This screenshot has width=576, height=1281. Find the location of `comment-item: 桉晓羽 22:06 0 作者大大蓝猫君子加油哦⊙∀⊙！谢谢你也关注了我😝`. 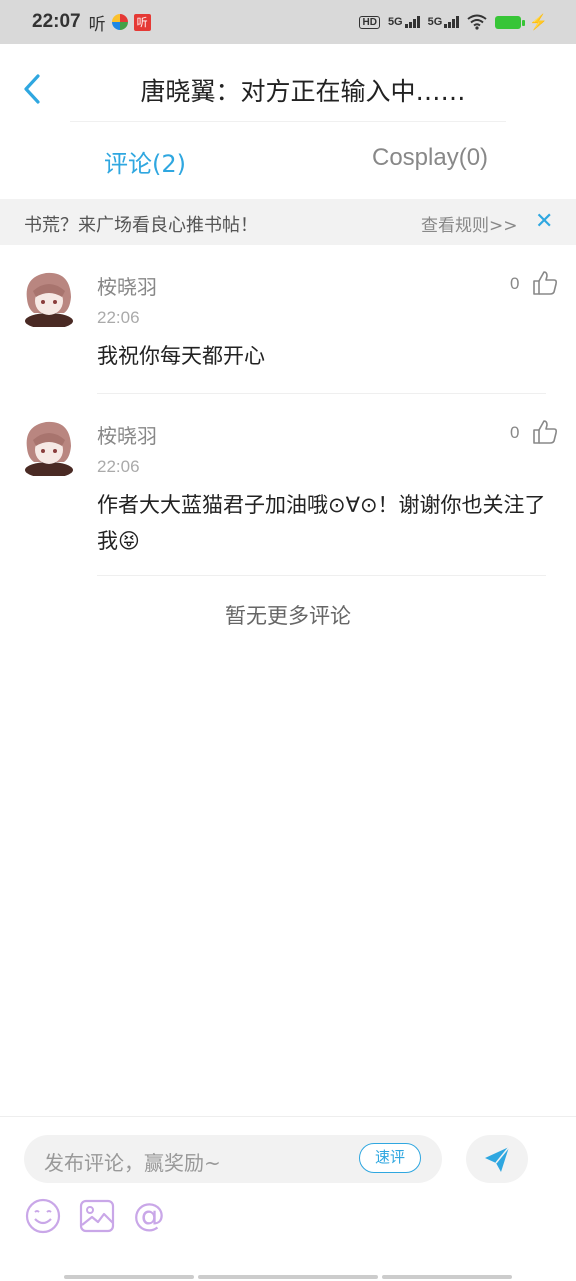

comment-item: 桉晓羽 22:06 0 作者大大蓝猫君子加油哦⊙∀⊙！谢谢你也关注了我😝 is located at coordinates (288, 485).